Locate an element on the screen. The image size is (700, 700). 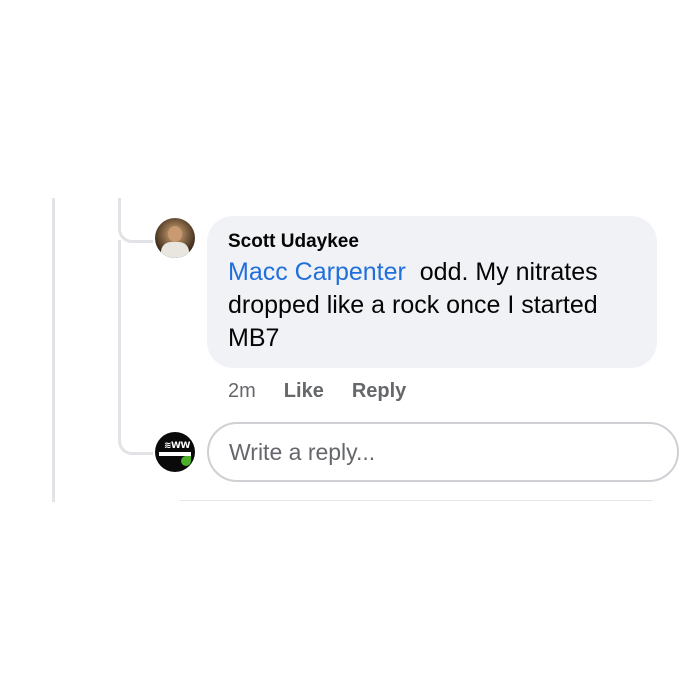
divider is located at coordinates (416, 500).